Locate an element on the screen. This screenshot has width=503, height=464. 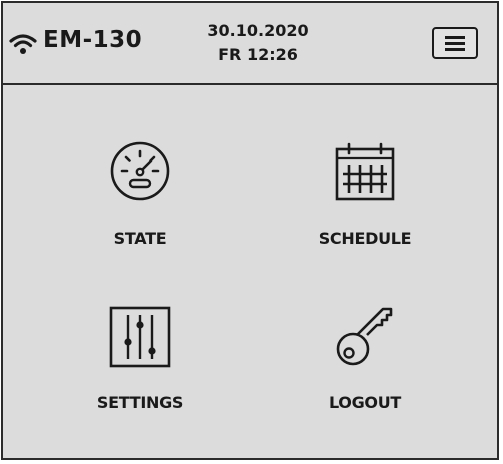
wifi-icon is located at coordinates (23, 44).